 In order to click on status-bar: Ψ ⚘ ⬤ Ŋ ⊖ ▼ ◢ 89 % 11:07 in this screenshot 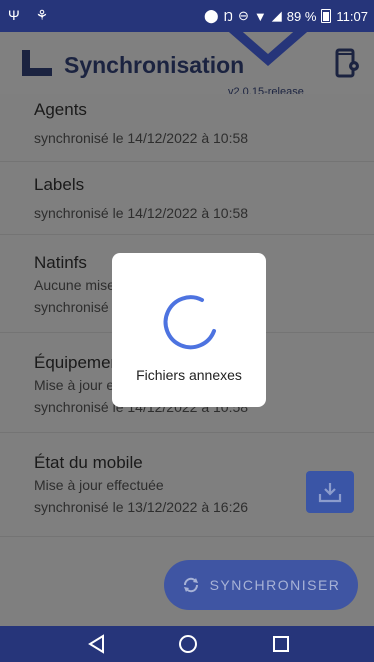, I will do `click(187, 16)`.